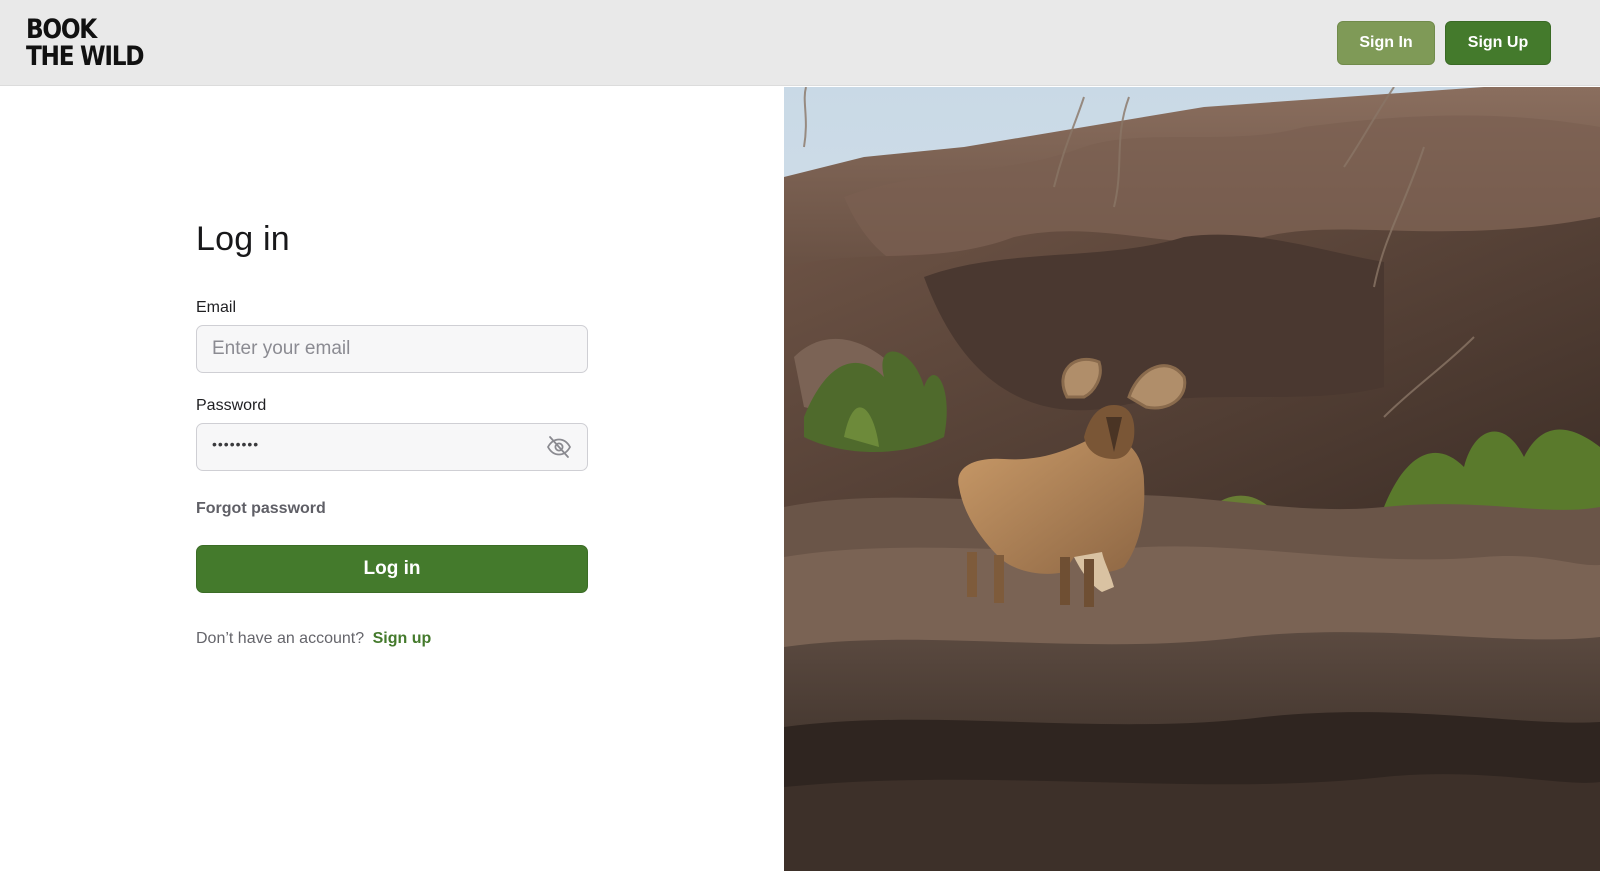 Image resolution: width=1600 pixels, height=889 pixels. What do you see at coordinates (392, 447) in the screenshot?
I see `password-field` at bounding box center [392, 447].